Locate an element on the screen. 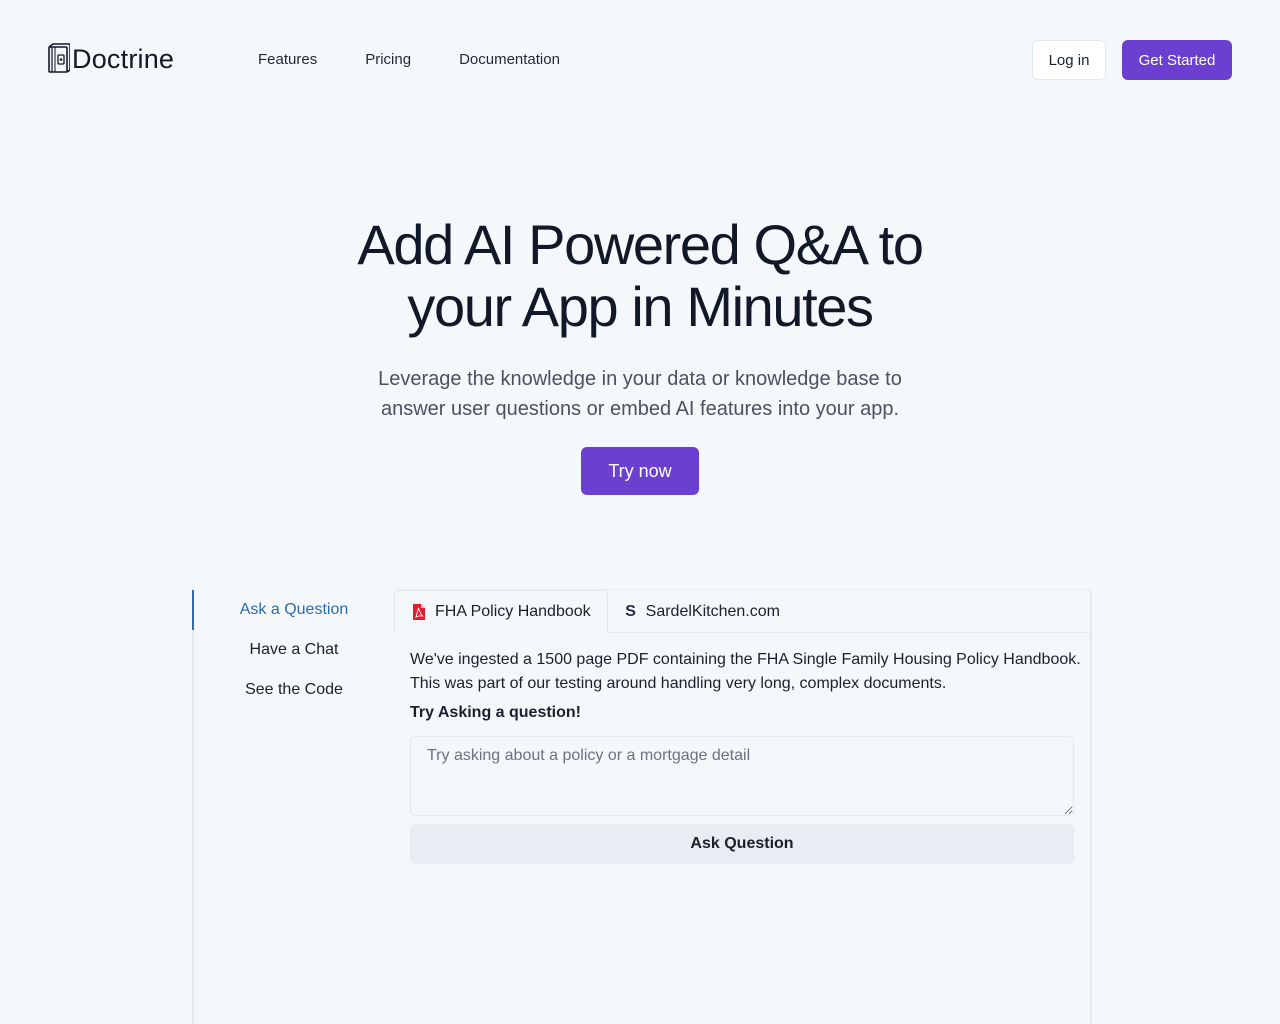  get-started-button: Get Started is located at coordinates (1177, 60).